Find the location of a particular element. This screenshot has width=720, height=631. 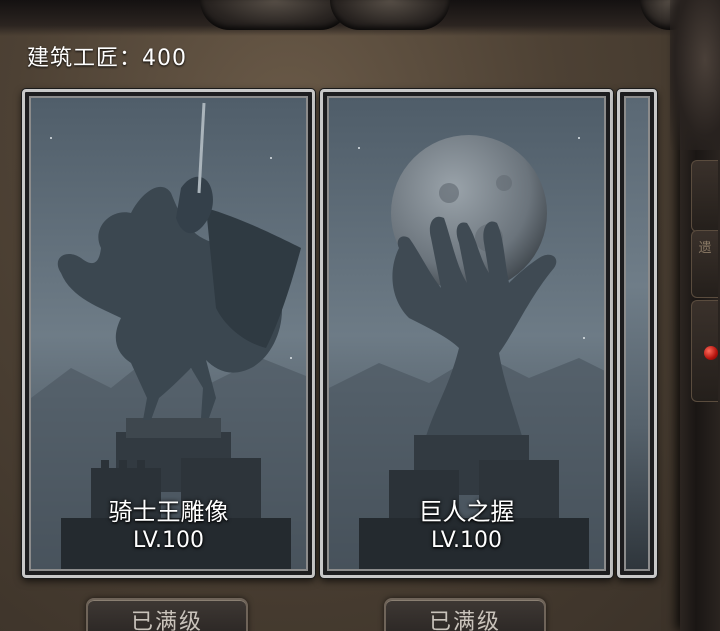

side-tab-relic: 遗 is located at coordinates (704, 264).